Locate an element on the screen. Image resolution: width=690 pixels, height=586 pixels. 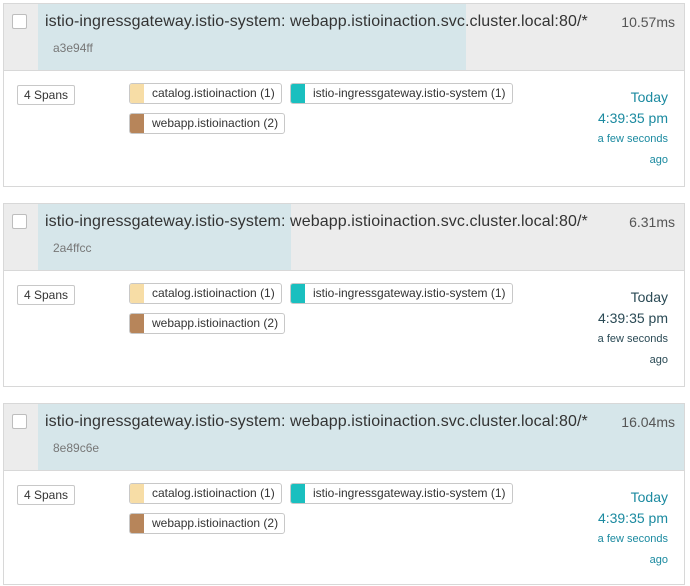
trace-duration: 6.31ms is located at coordinates (652, 222).